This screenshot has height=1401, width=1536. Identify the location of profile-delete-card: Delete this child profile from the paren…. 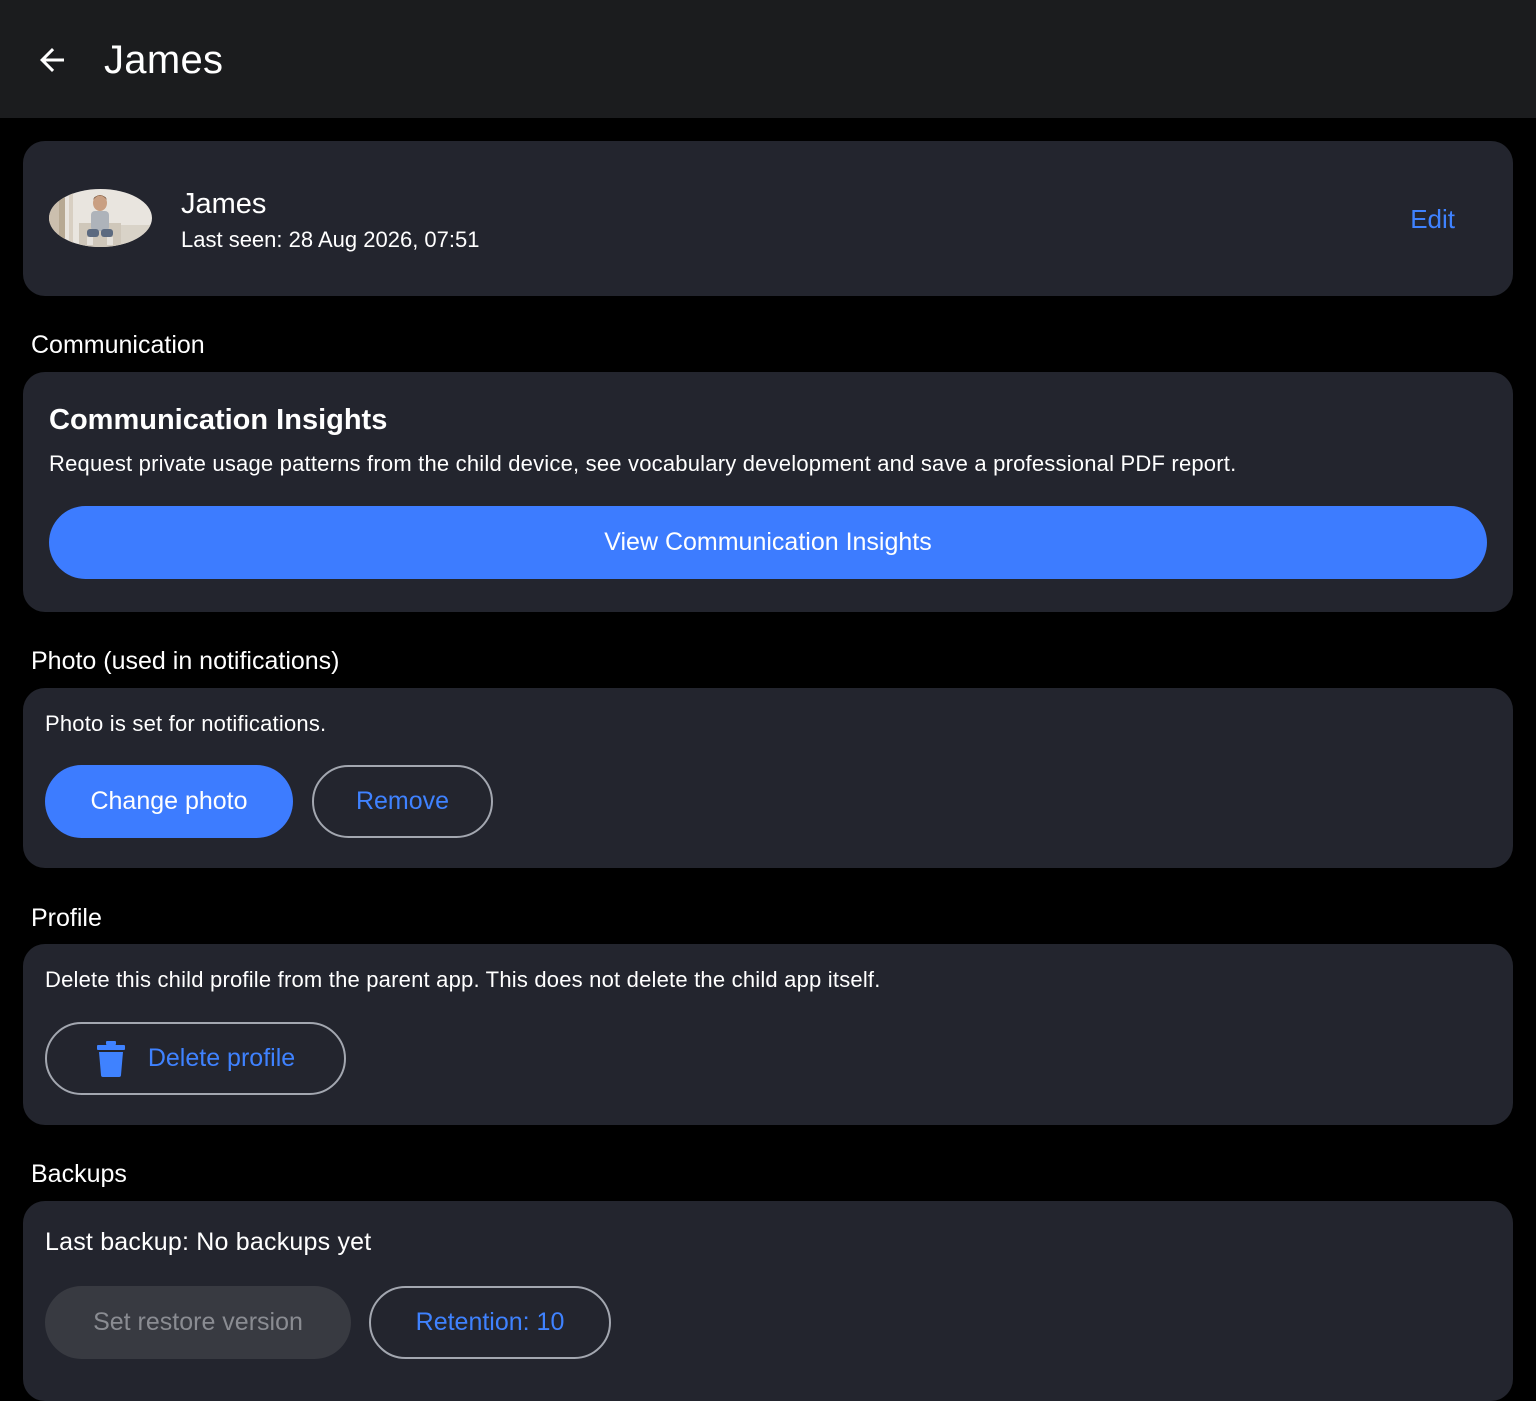
(768, 1034).